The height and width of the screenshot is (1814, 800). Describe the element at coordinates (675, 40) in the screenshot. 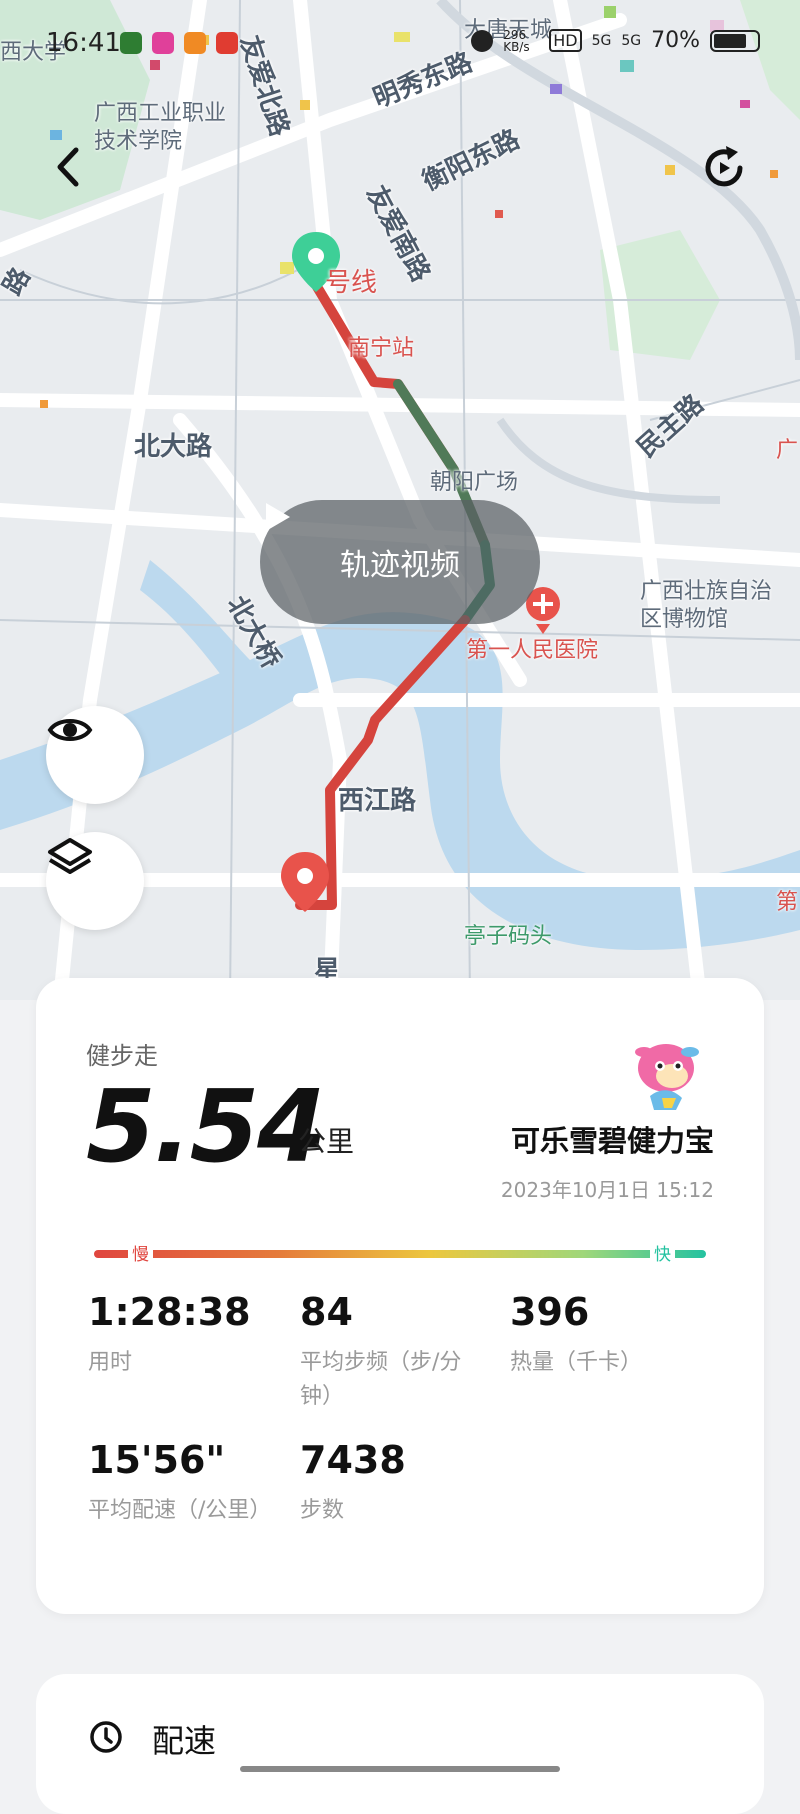

I see `battery-percent: 70%` at that location.